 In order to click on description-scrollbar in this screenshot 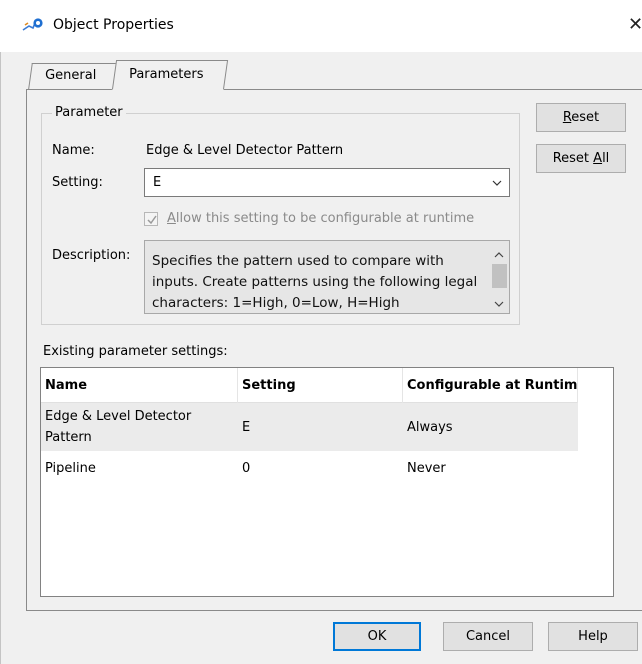, I will do `click(499, 277)`.